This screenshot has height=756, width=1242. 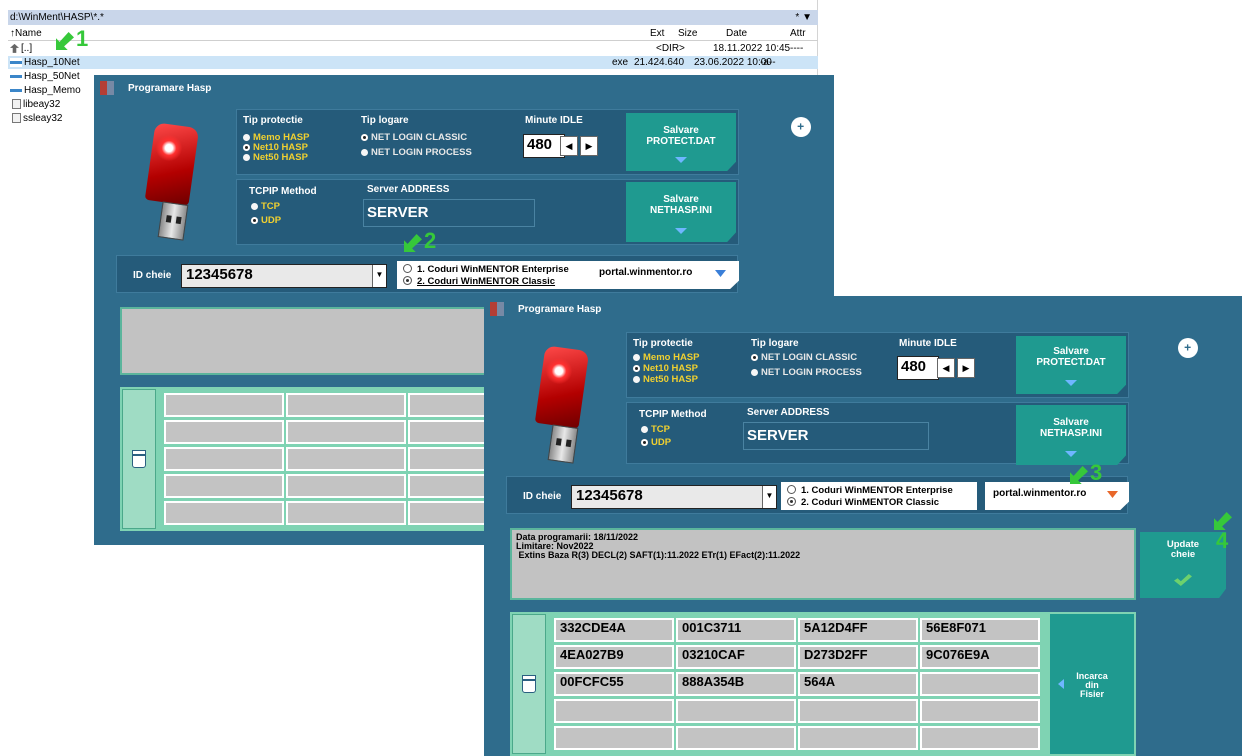 What do you see at coordinates (687, 33) in the screenshot?
I see `column-size: Size` at bounding box center [687, 33].